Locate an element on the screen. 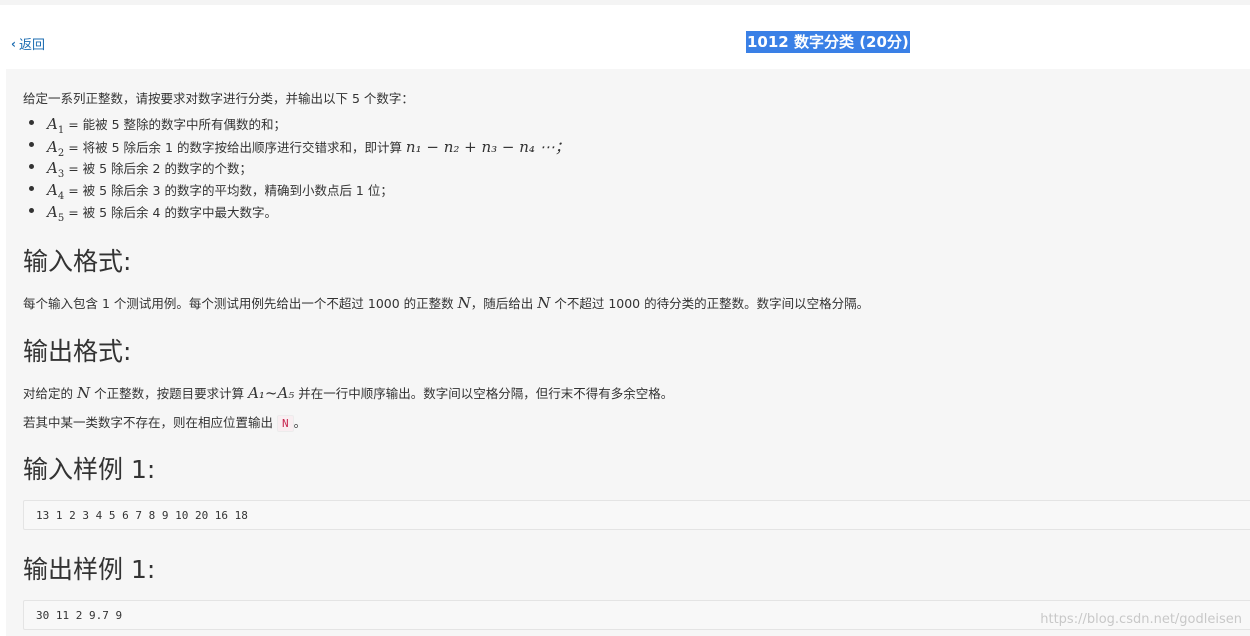 Image resolution: width=1250 pixels, height=636 pixels. list-item: A4 = 被 5 除后余 3 的数字的平均数，精确到小数点后 1 位； is located at coordinates (211, 191).